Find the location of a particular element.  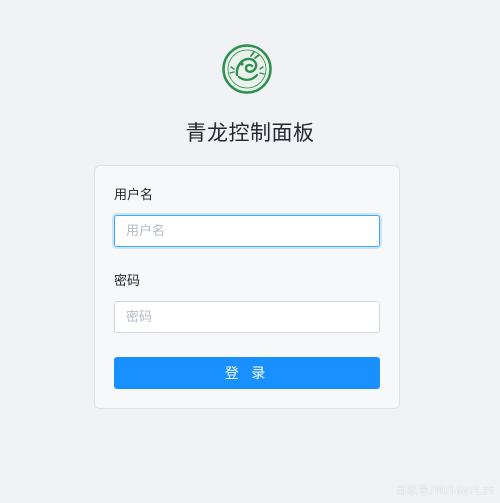

username-input is located at coordinates (247, 231).